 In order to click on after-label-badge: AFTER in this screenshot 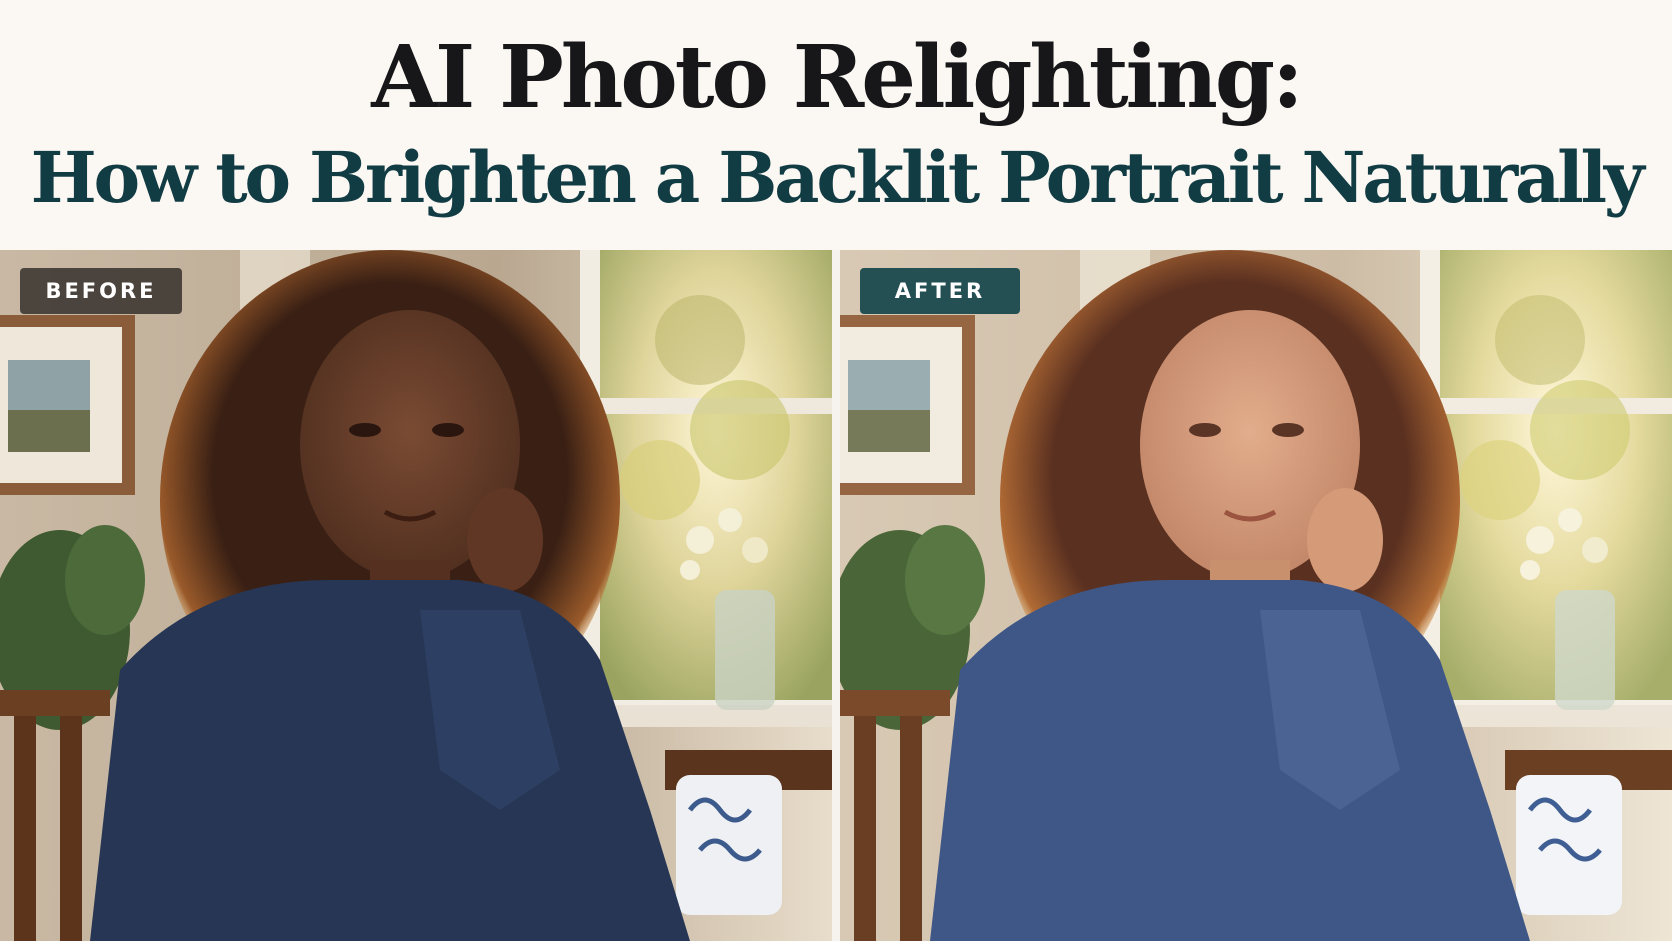, I will do `click(940, 291)`.